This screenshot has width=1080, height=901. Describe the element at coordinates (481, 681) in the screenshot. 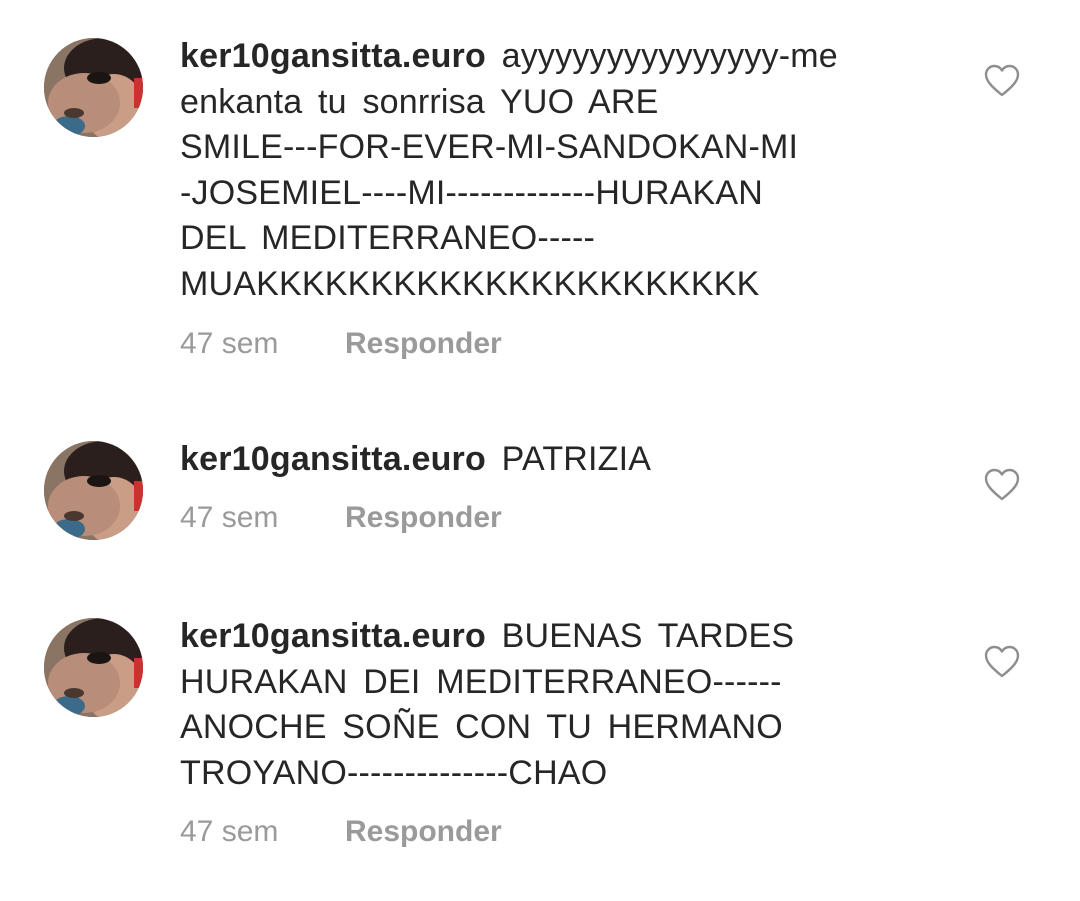

I see `comment-line: HURAKAN DEI MEDITERRANEO------` at that location.